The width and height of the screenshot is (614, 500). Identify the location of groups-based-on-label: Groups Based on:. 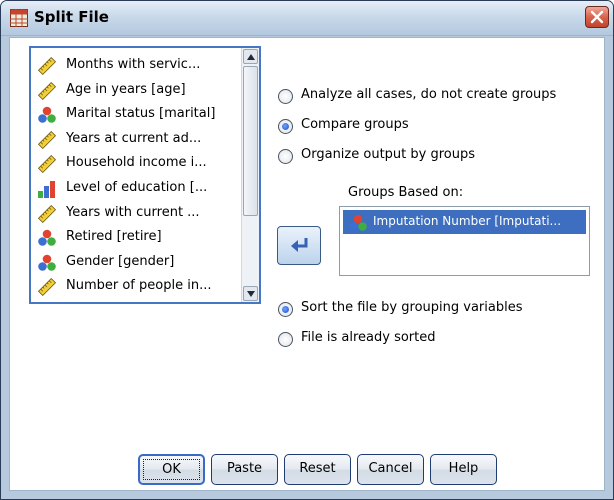
(406, 192).